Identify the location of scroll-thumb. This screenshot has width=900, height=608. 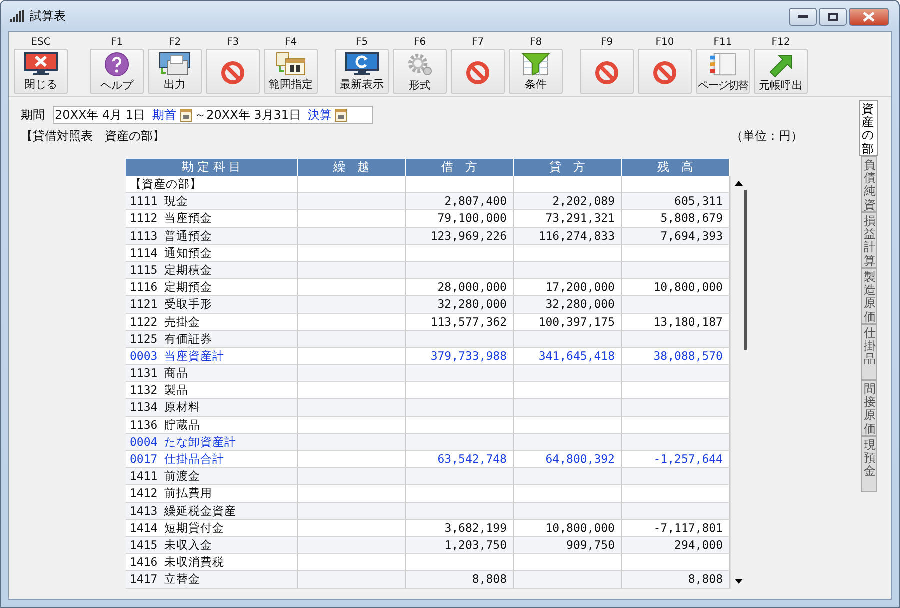
(745, 270).